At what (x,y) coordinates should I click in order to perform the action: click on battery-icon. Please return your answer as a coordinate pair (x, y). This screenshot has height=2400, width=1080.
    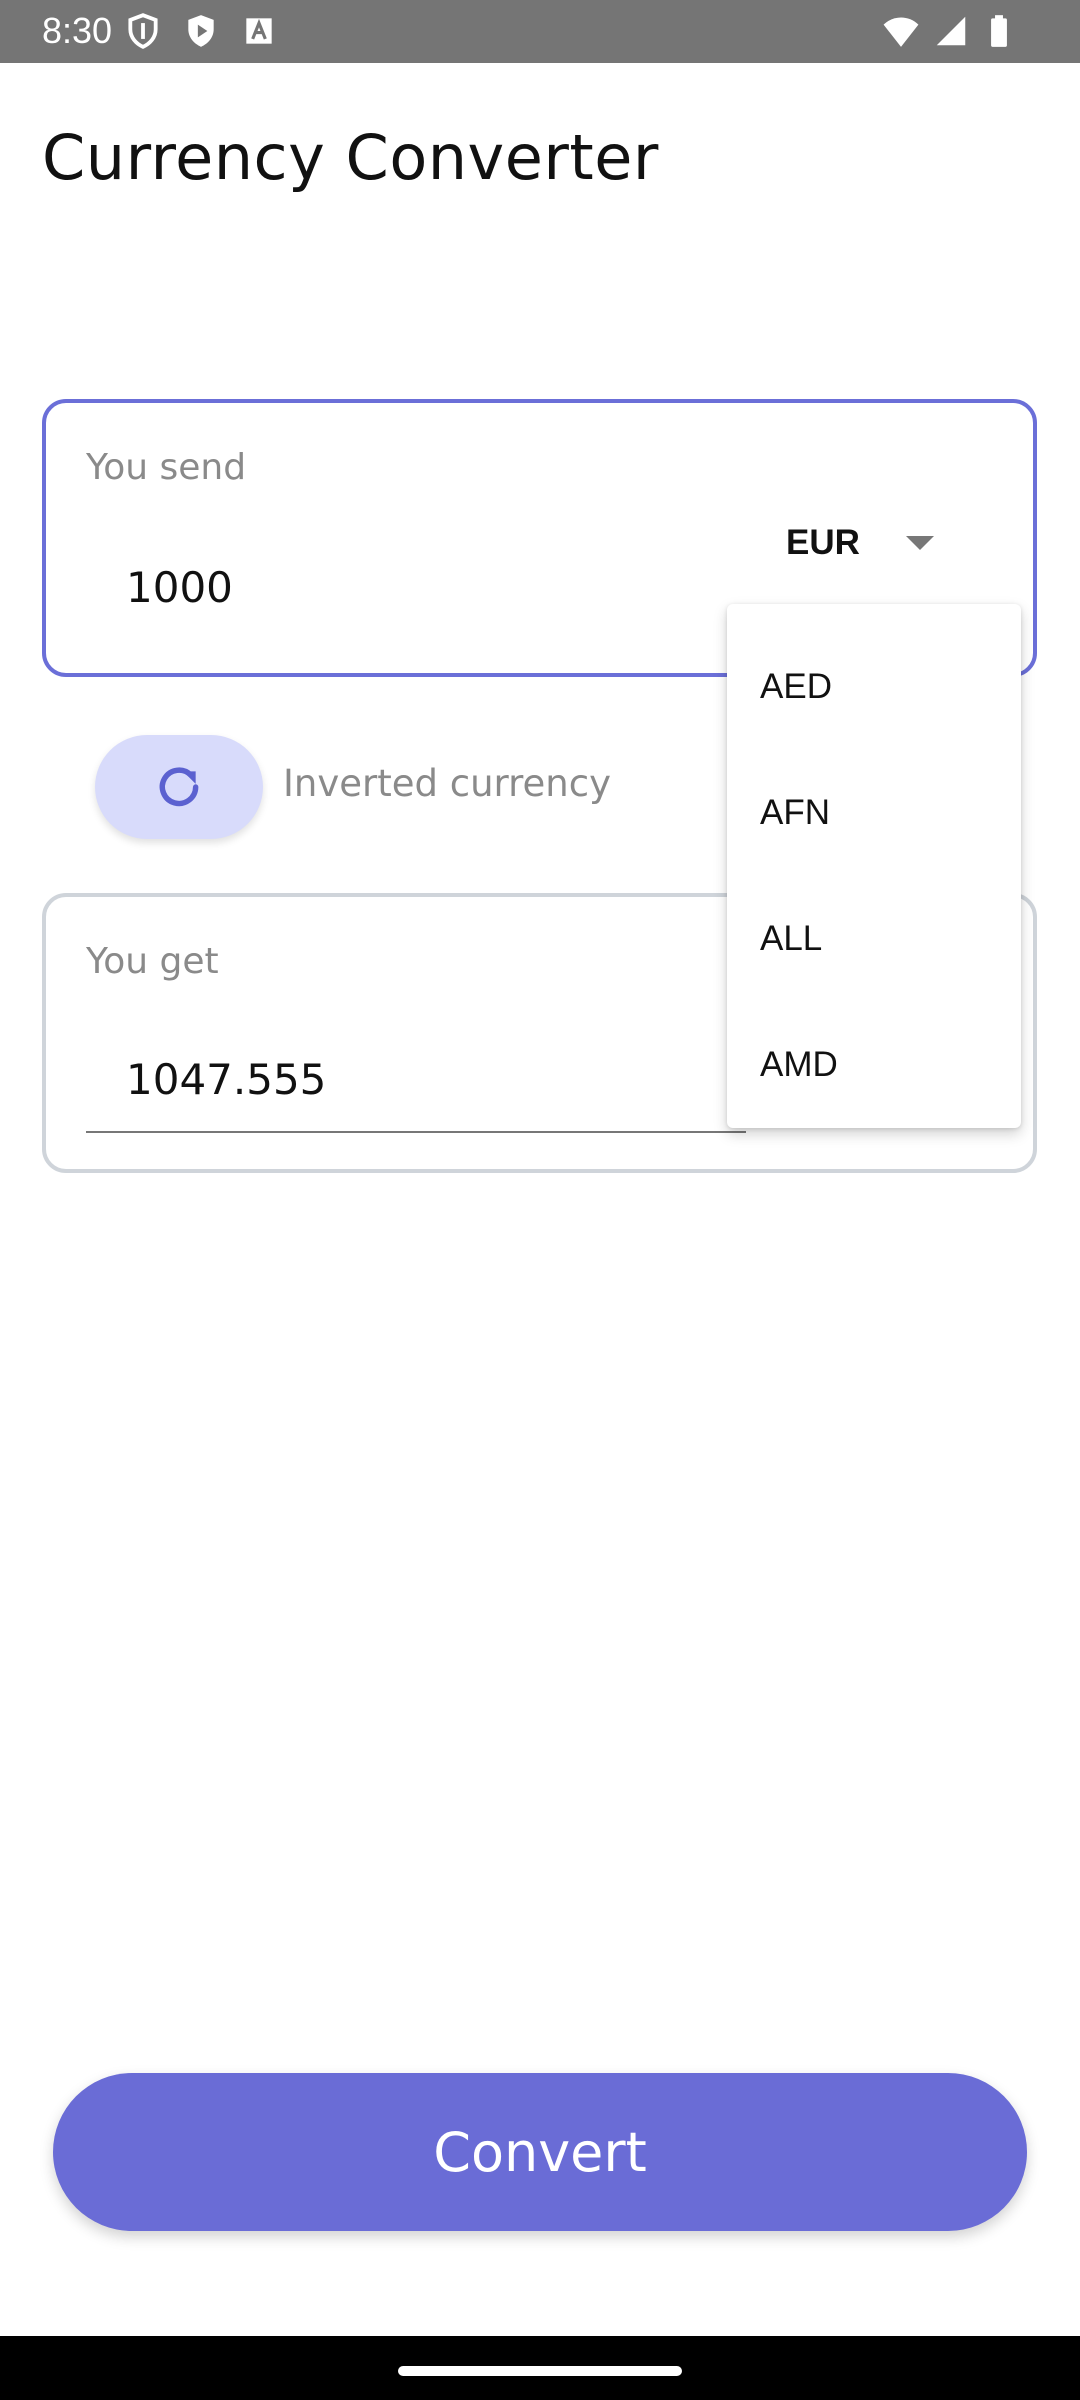
    Looking at the image, I should click on (999, 31).